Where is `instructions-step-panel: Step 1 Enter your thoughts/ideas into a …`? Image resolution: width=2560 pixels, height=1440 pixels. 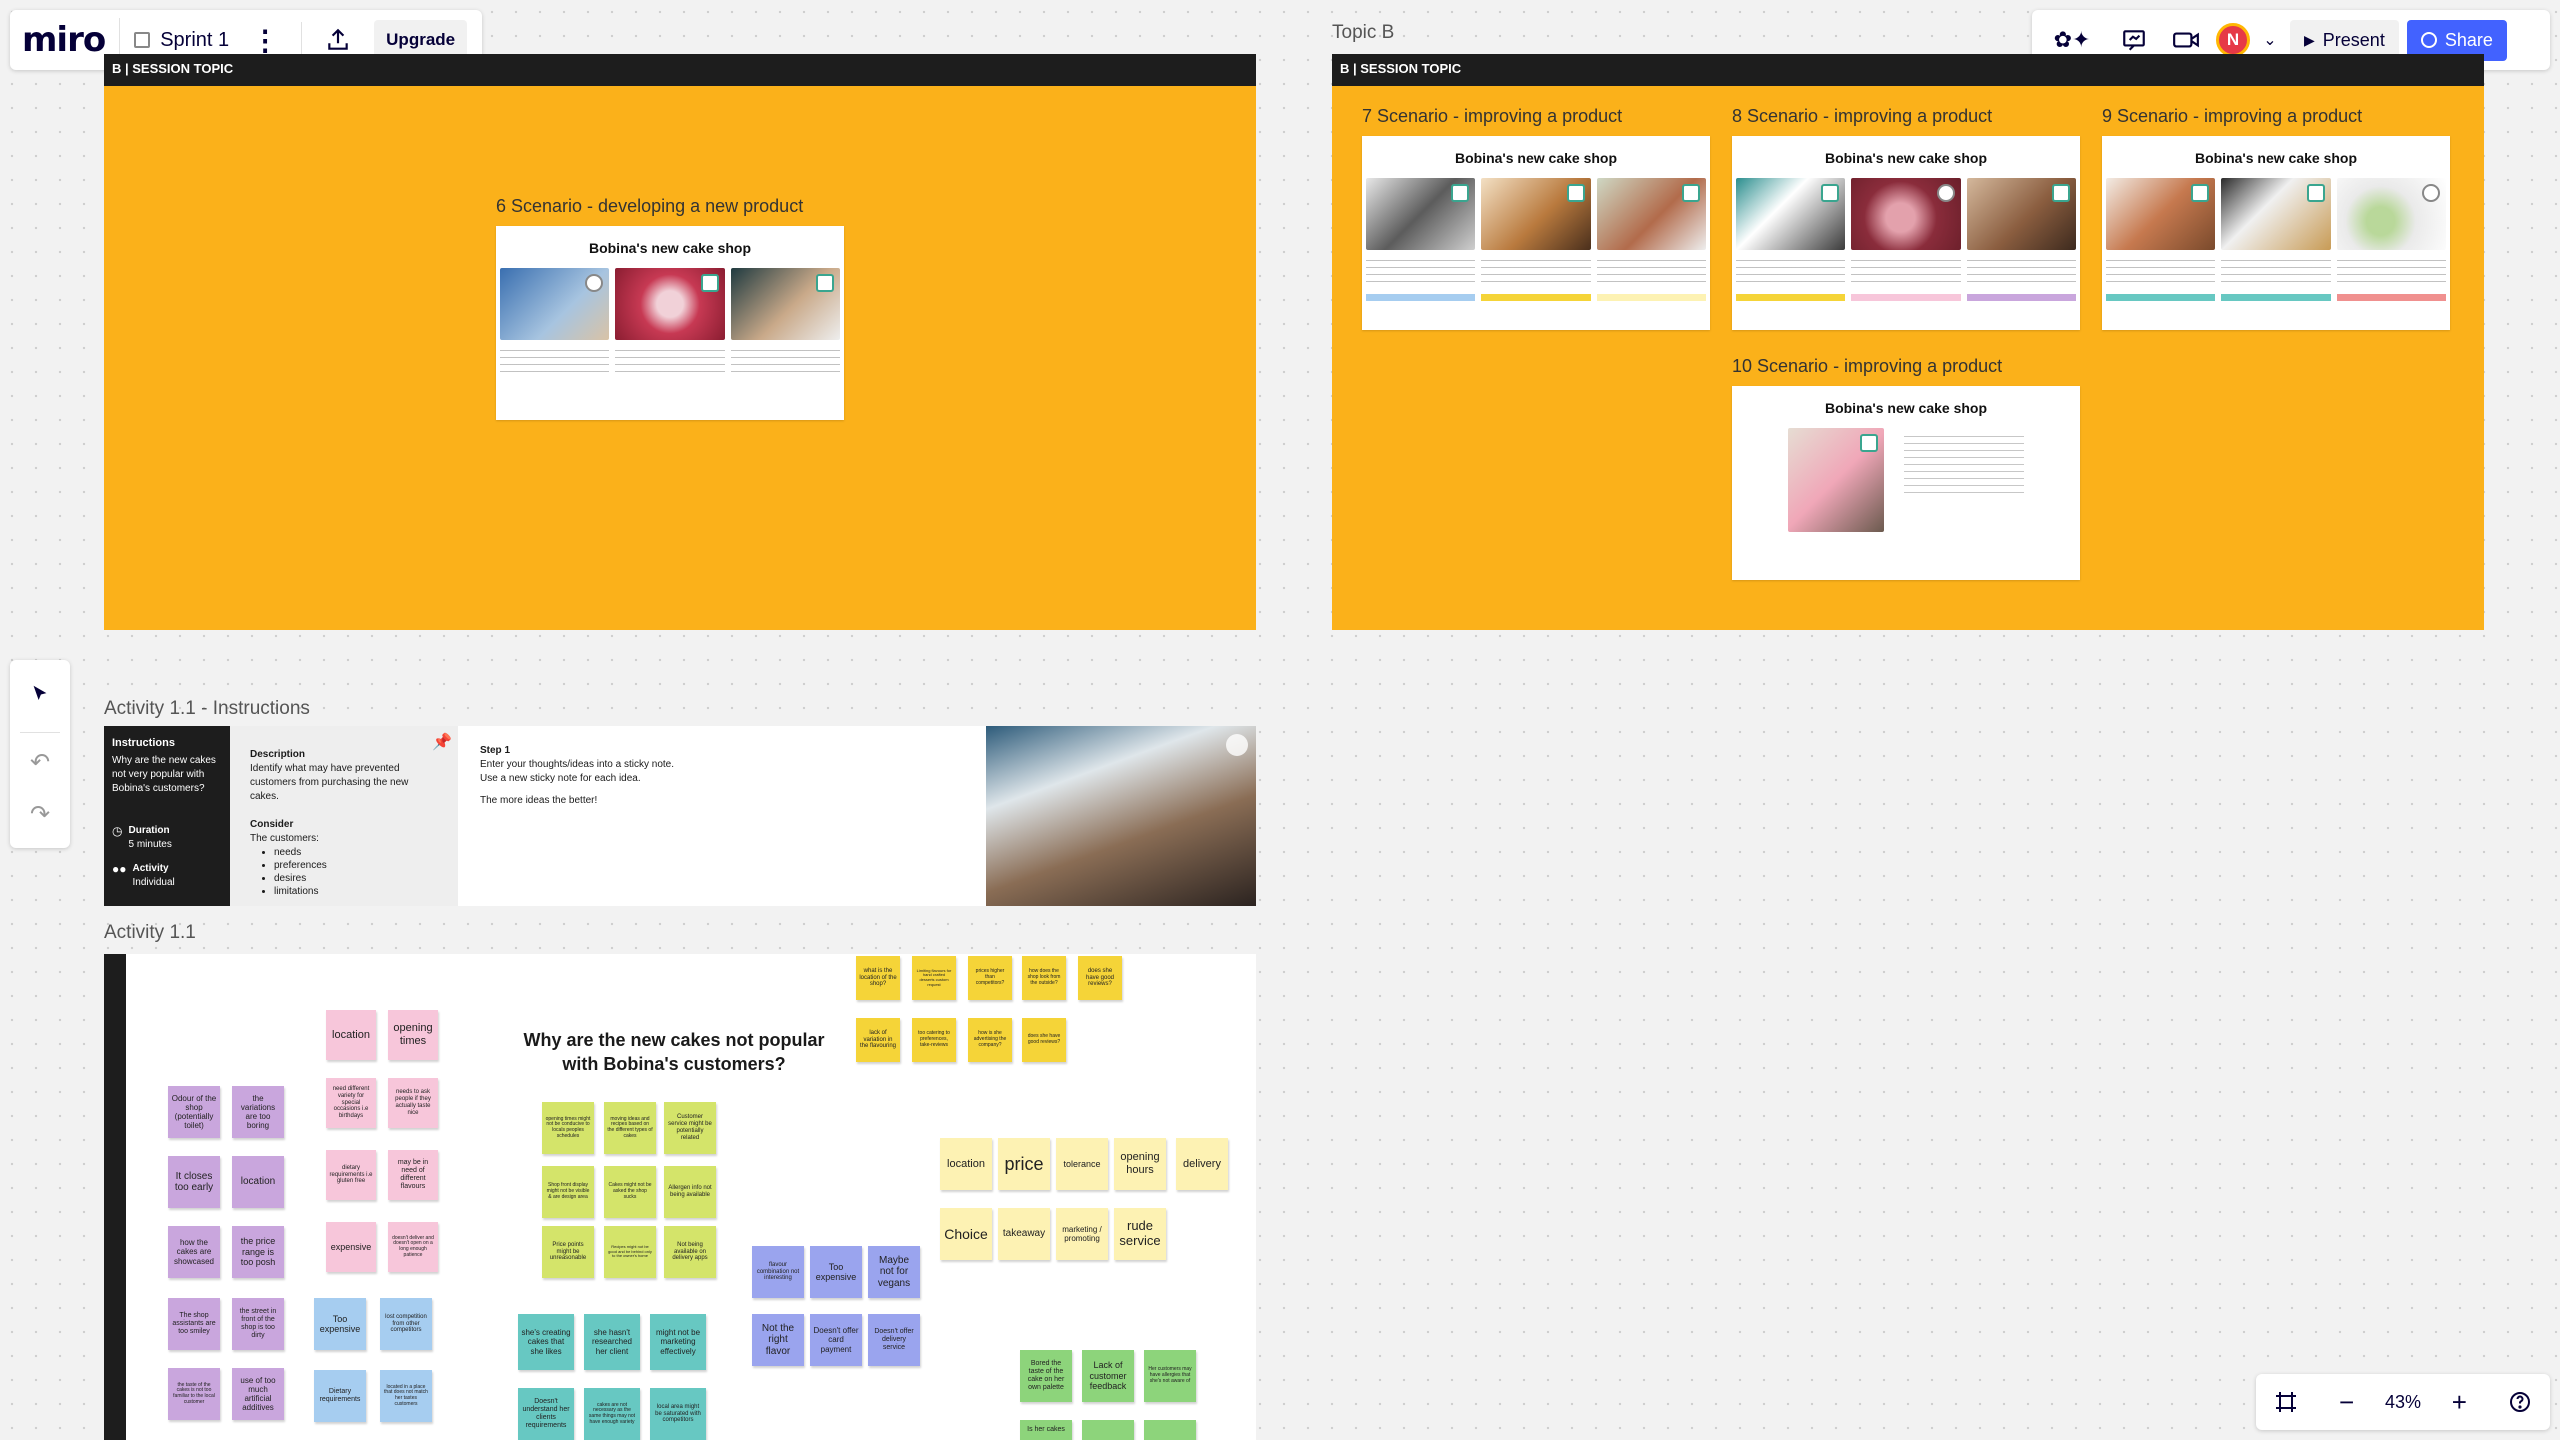 instructions-step-panel: Step 1 Enter your thoughts/ideas into a … is located at coordinates (724, 816).